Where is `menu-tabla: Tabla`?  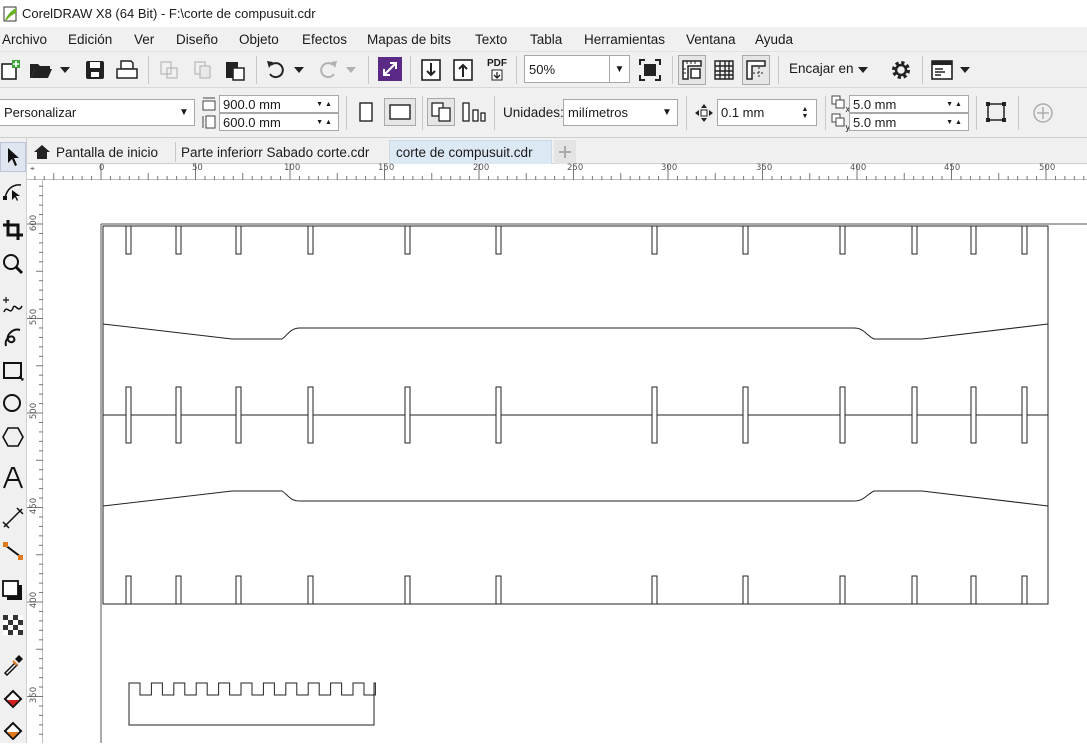 menu-tabla: Tabla is located at coordinates (546, 39).